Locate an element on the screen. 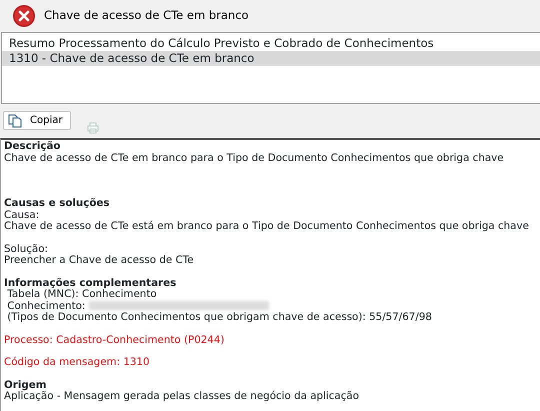 The image size is (540, 411). detail-text: Tabela (MNC): Conhecimento is located at coordinates (81, 294).